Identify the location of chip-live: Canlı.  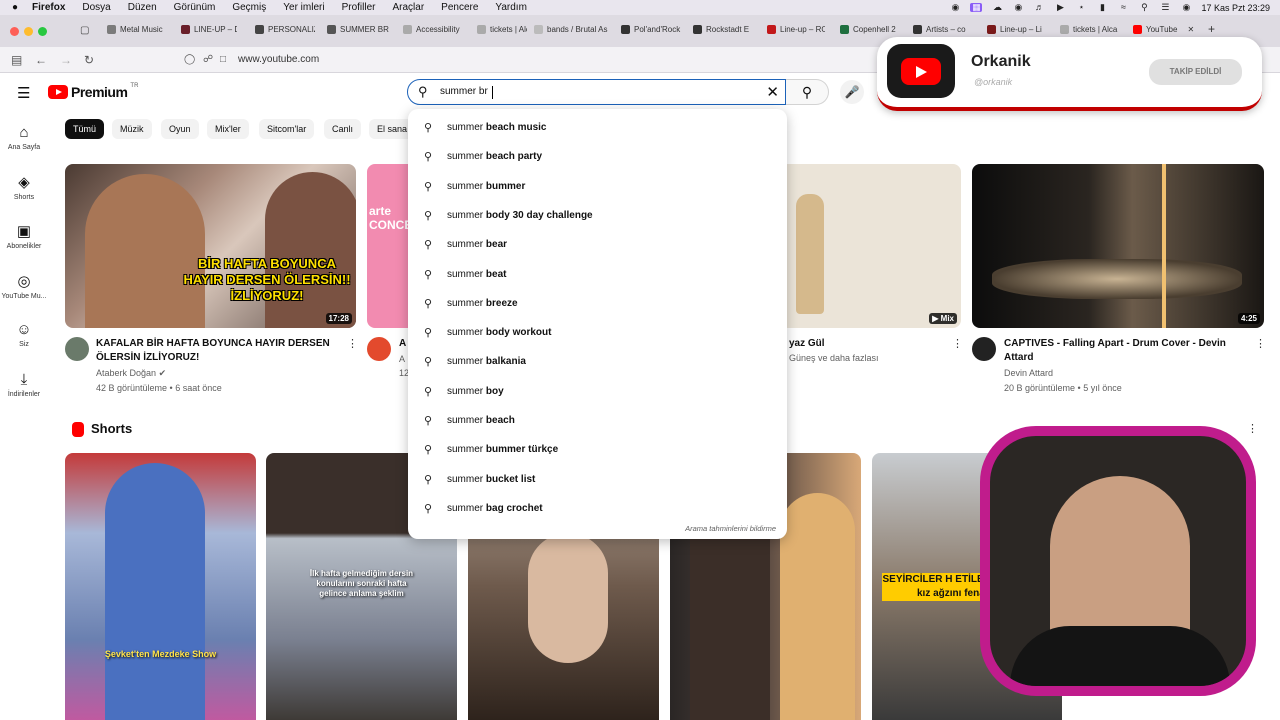
(343, 129).